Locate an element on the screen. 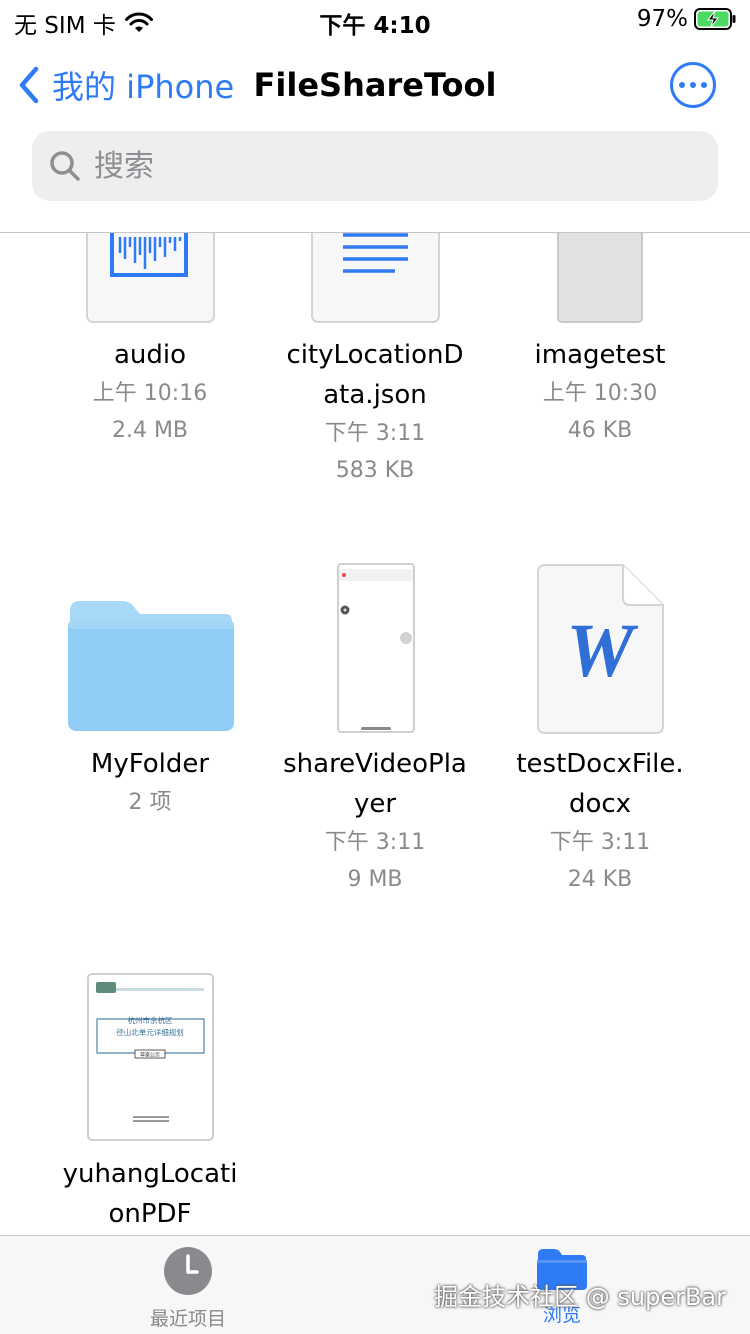  file-item-citylocationdata: cityLocationD ata.json 下午 3:11 583 KB is located at coordinates (375, 412).